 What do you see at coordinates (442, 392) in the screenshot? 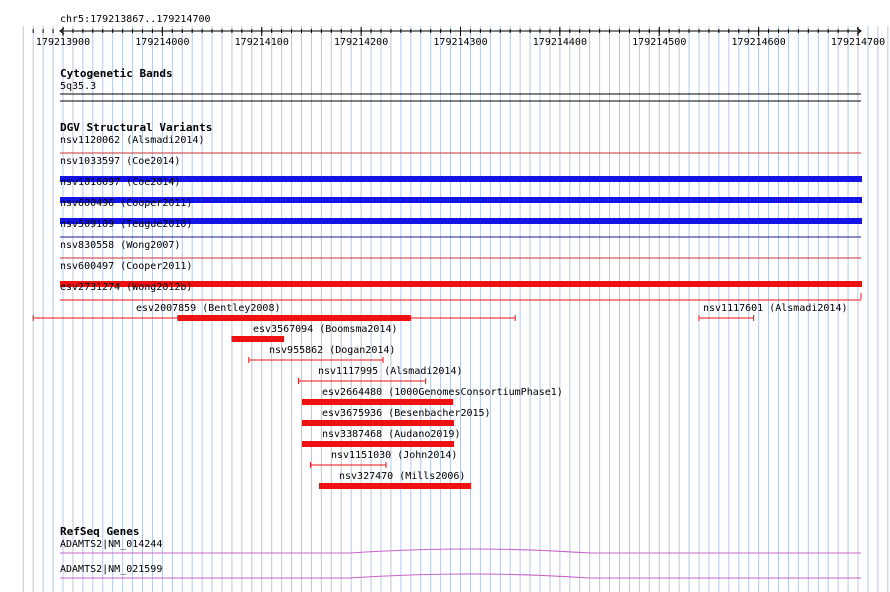
I see `sv-label: esv2664480 (1000GenomesConsortiumPhase1)` at bounding box center [442, 392].